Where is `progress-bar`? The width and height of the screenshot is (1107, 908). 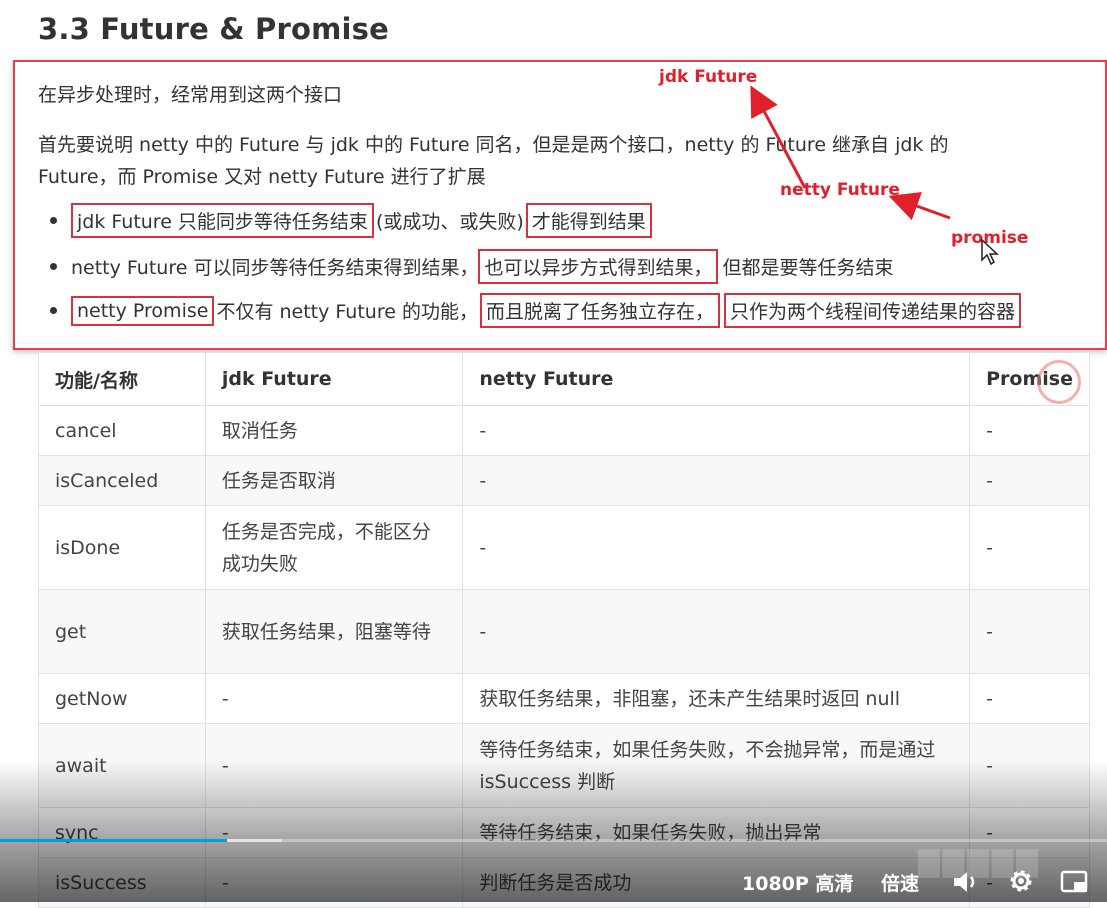 progress-bar is located at coordinates (553, 840).